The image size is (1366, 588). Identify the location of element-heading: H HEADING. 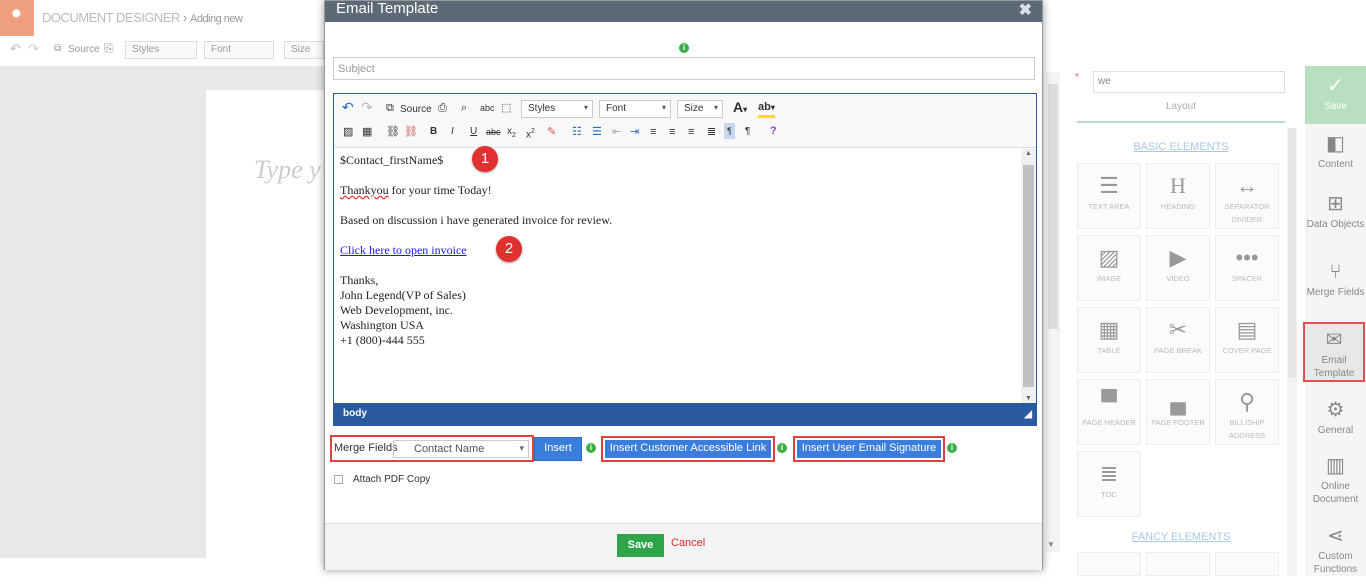
(1178, 196).